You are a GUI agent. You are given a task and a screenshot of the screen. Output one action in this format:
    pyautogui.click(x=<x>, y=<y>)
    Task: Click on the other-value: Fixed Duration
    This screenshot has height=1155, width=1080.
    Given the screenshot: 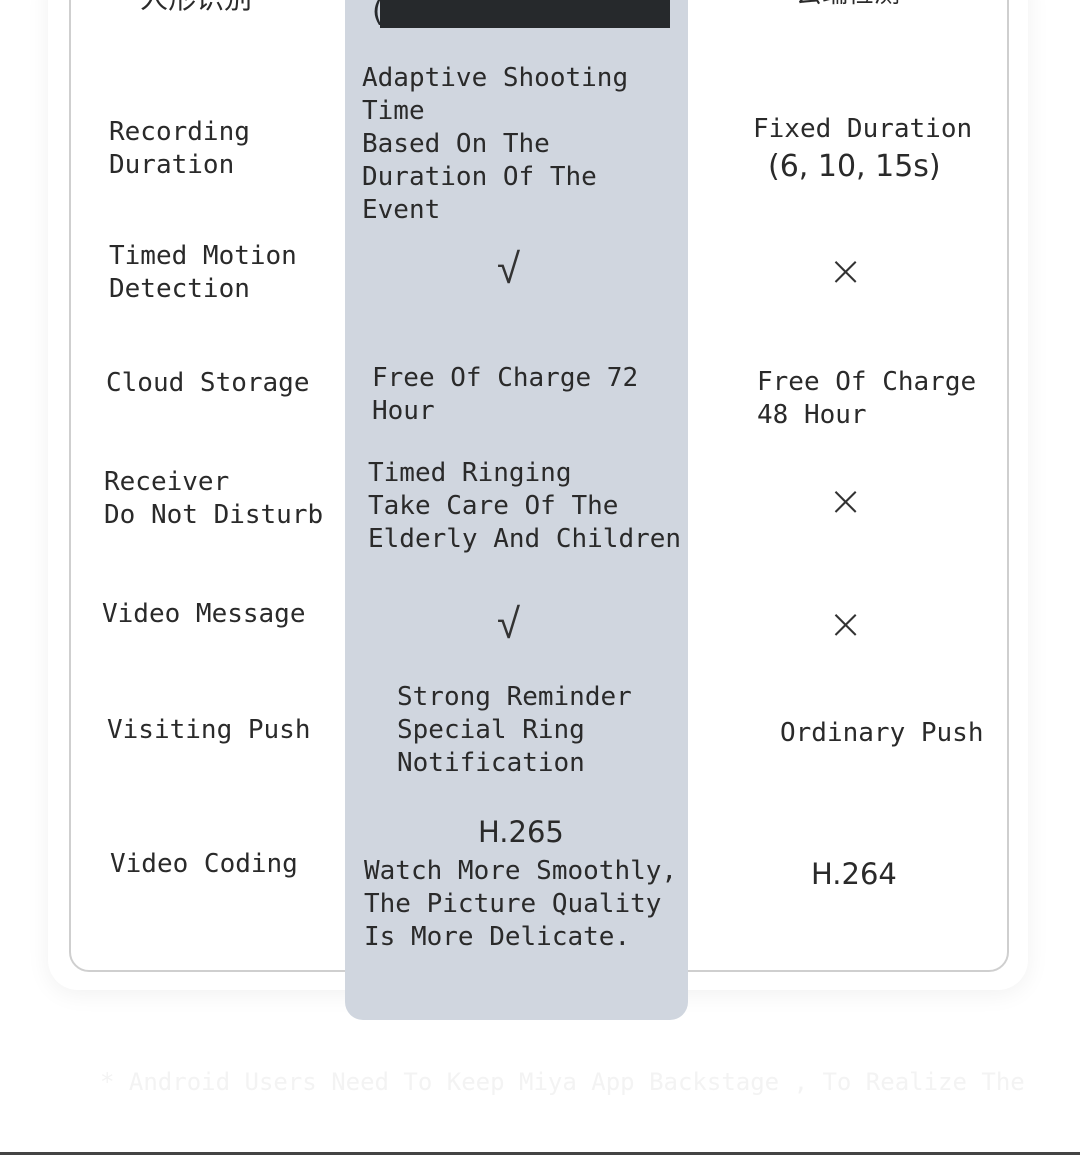 What is the action you would take?
    pyautogui.click(x=863, y=129)
    